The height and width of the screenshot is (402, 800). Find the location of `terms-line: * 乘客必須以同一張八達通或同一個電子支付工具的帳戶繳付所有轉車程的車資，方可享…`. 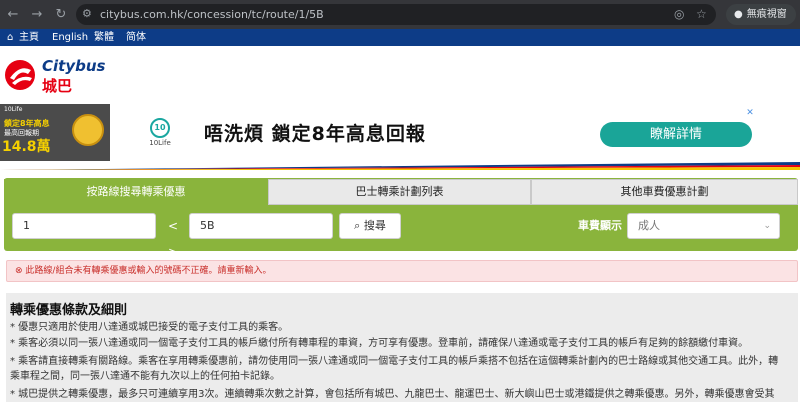

terms-line: * 乘客必須以同一張八達通或同一個電子支付工具的帳戶繳付所有轉車程的車資，方可享… is located at coordinates (379, 343).